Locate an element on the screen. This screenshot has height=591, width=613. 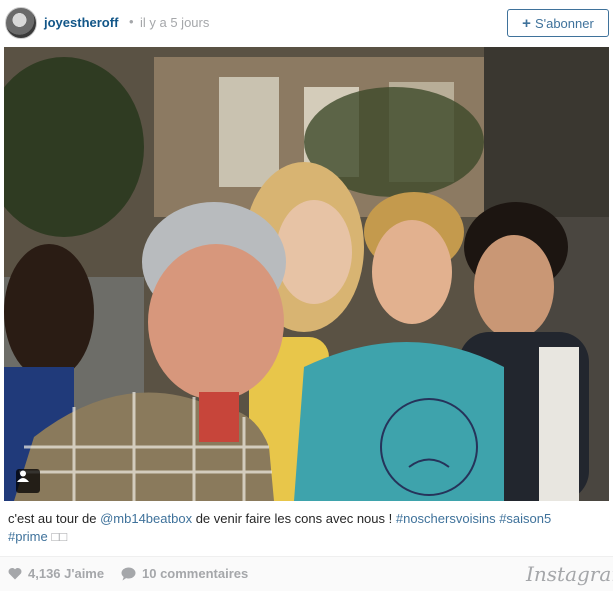
post-footer: 4,136 J'aime 10 commentaires Instagram is located at coordinates (306, 573).